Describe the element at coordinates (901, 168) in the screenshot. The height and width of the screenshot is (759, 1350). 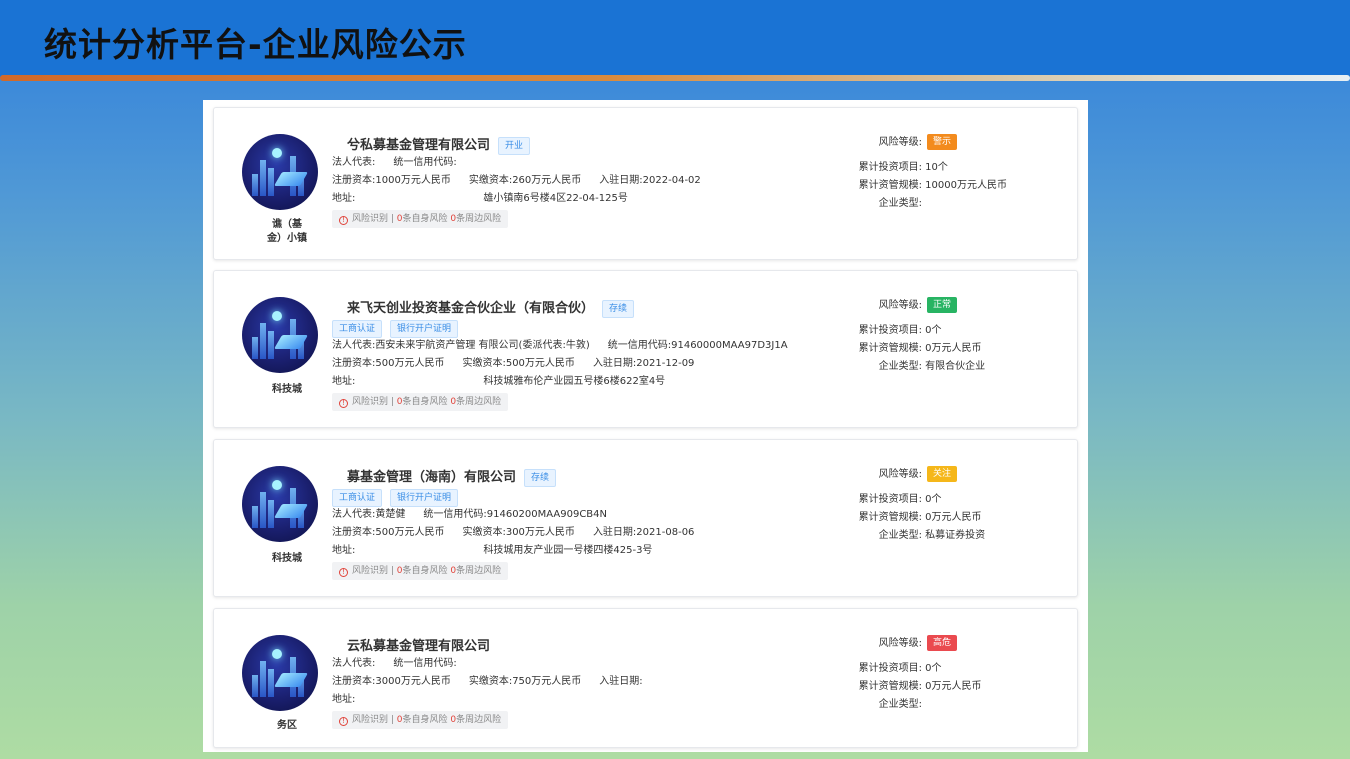
I see `total-projects: 累计投资项目: 10个` at that location.